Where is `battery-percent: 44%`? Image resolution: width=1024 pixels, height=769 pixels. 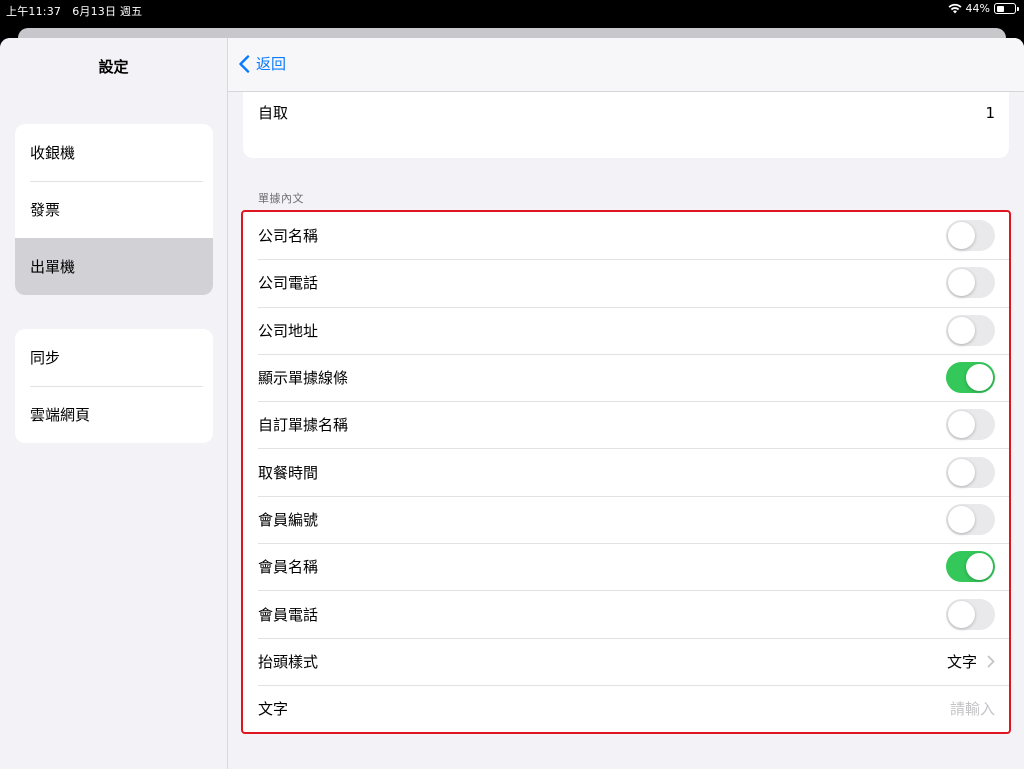 battery-percent: 44% is located at coordinates (977, 8).